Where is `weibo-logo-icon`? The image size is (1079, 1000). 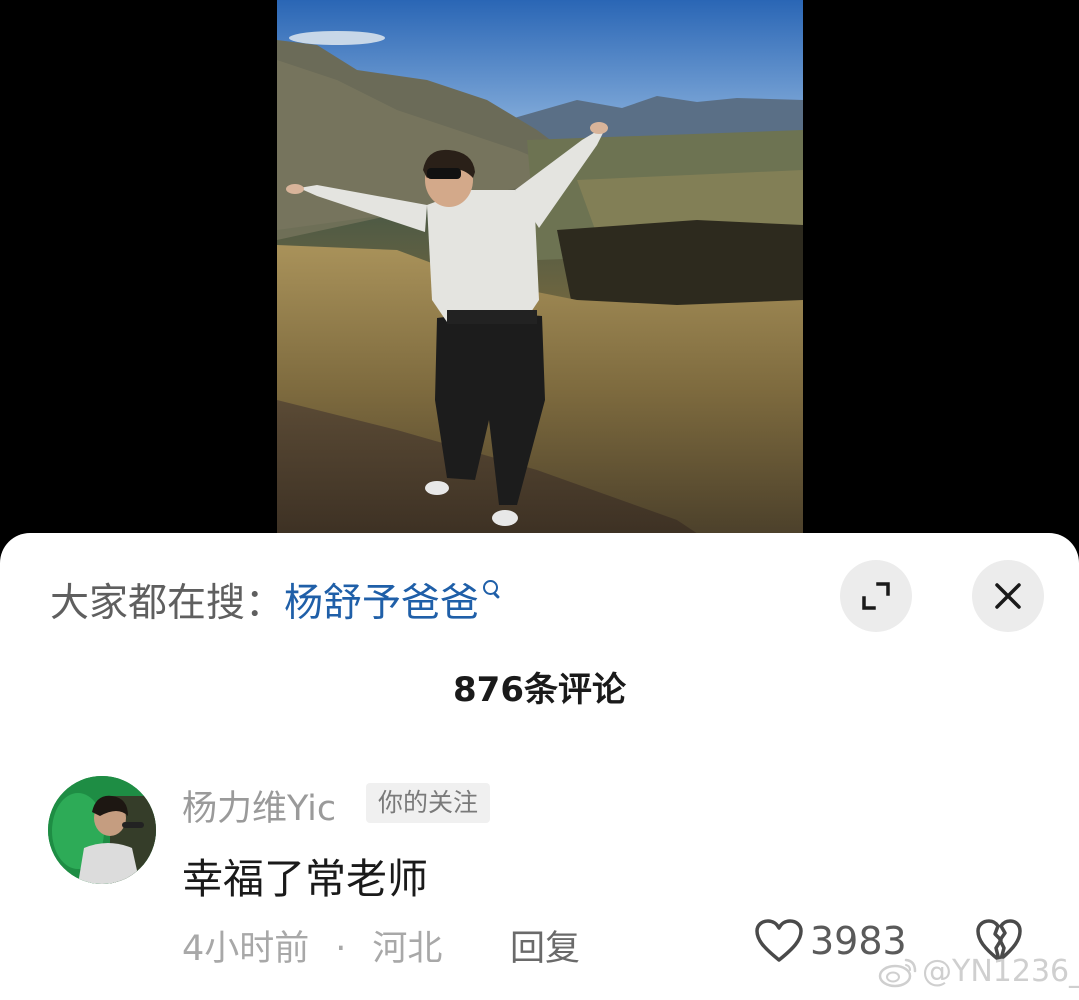 weibo-logo-icon is located at coordinates (897, 972).